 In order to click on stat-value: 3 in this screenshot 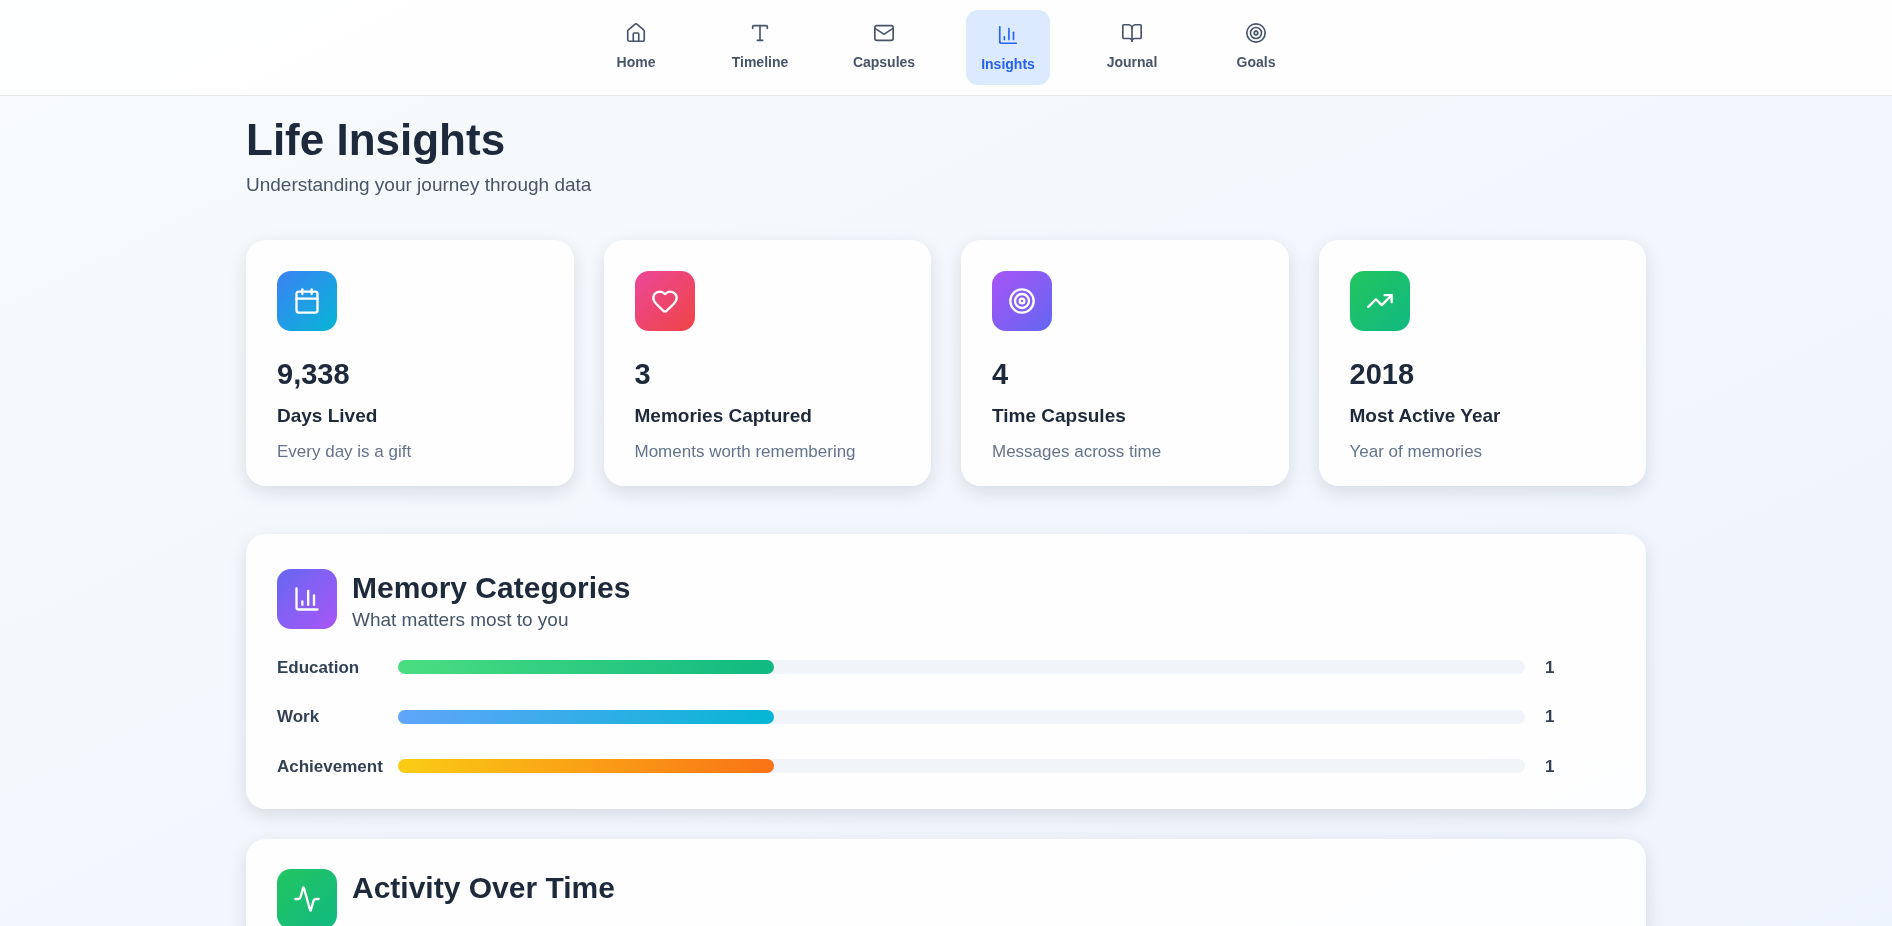, I will do `click(643, 374)`.